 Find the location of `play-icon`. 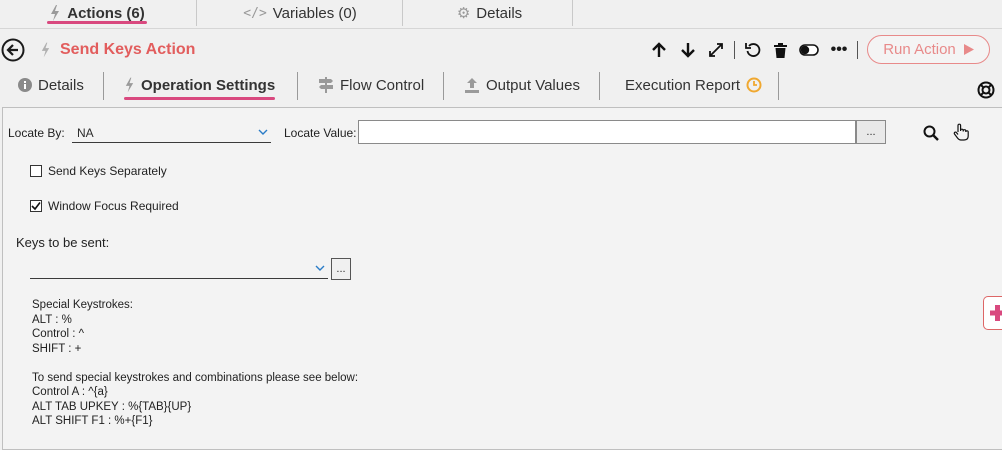

play-icon is located at coordinates (968, 49).